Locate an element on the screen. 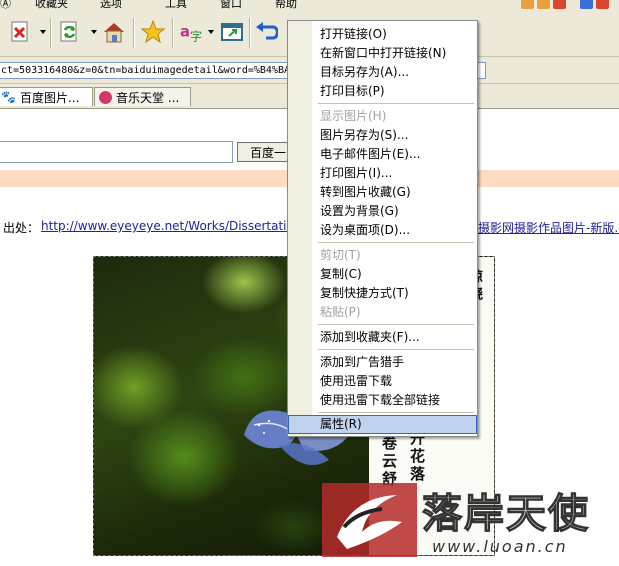 The width and height of the screenshot is (619, 566). menu-print-target: 打印目标(P) is located at coordinates (382, 91).